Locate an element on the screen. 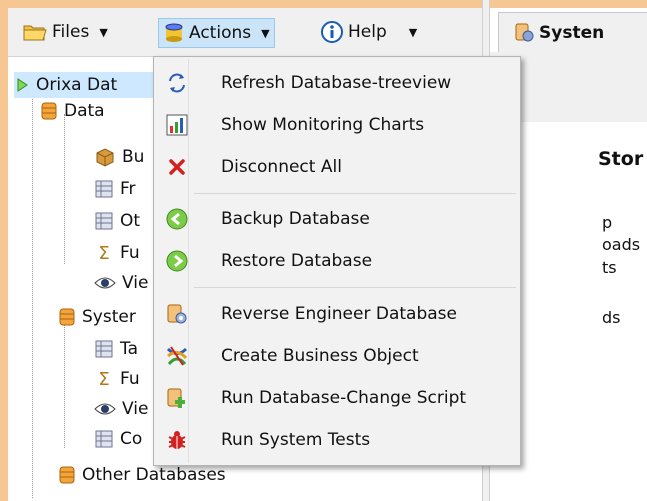  backup-icon is located at coordinates (177, 219).